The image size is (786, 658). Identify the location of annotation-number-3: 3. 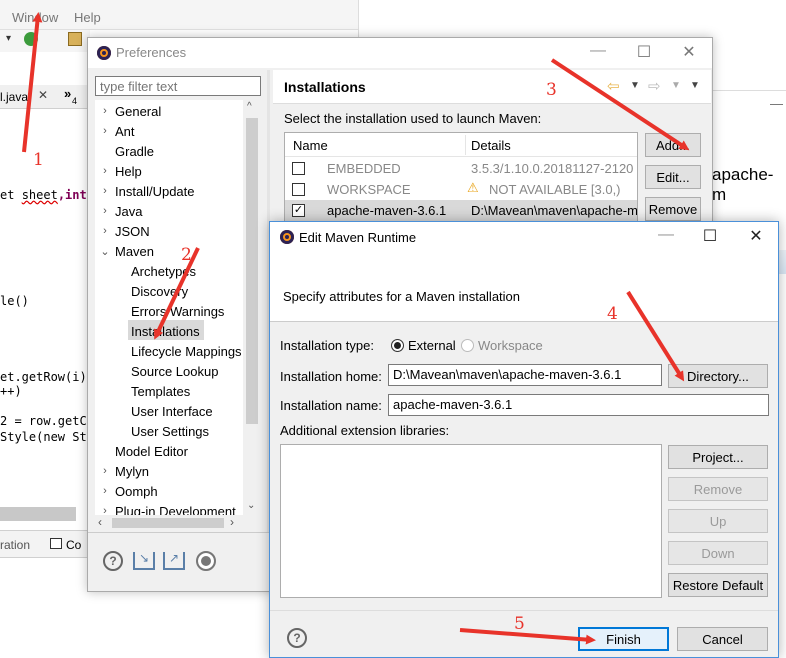
(551, 90).